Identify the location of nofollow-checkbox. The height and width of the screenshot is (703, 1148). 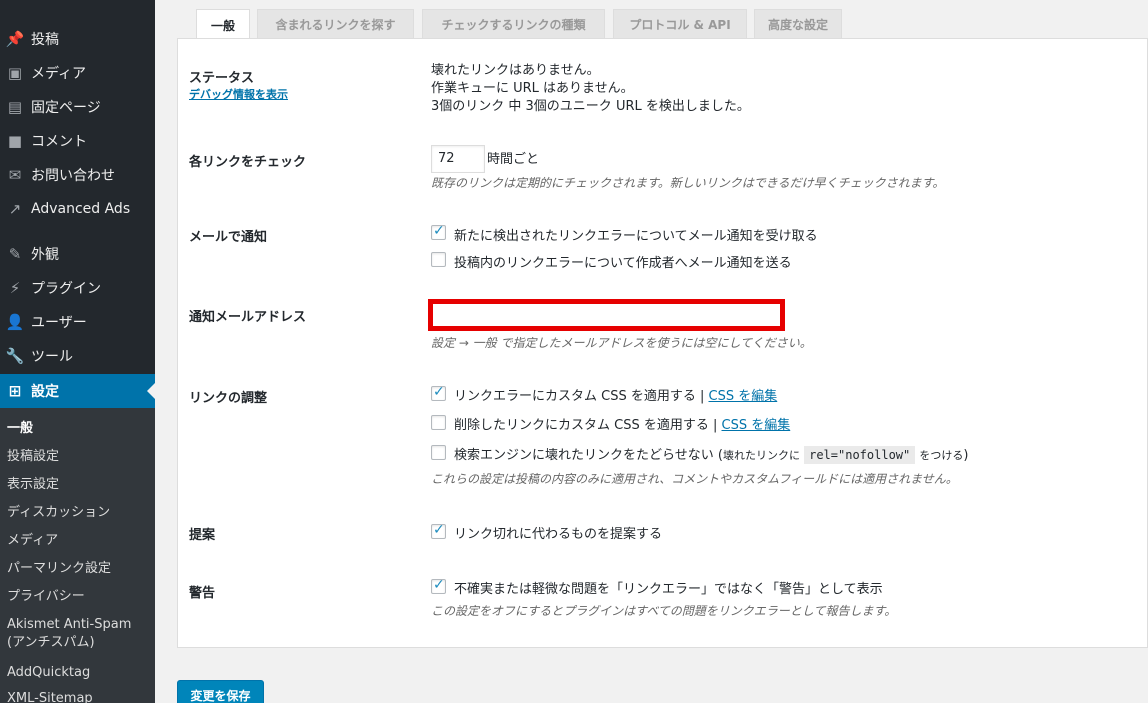
(438, 452).